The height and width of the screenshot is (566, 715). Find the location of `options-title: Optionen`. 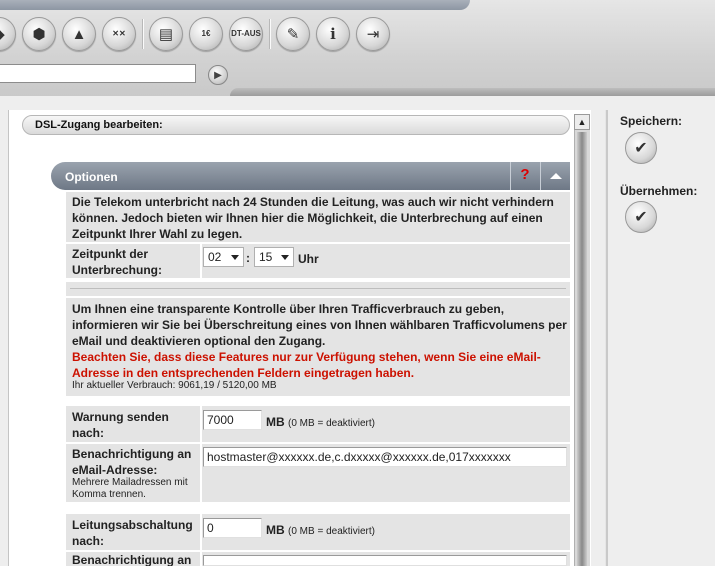

options-title: Optionen is located at coordinates (91, 177).